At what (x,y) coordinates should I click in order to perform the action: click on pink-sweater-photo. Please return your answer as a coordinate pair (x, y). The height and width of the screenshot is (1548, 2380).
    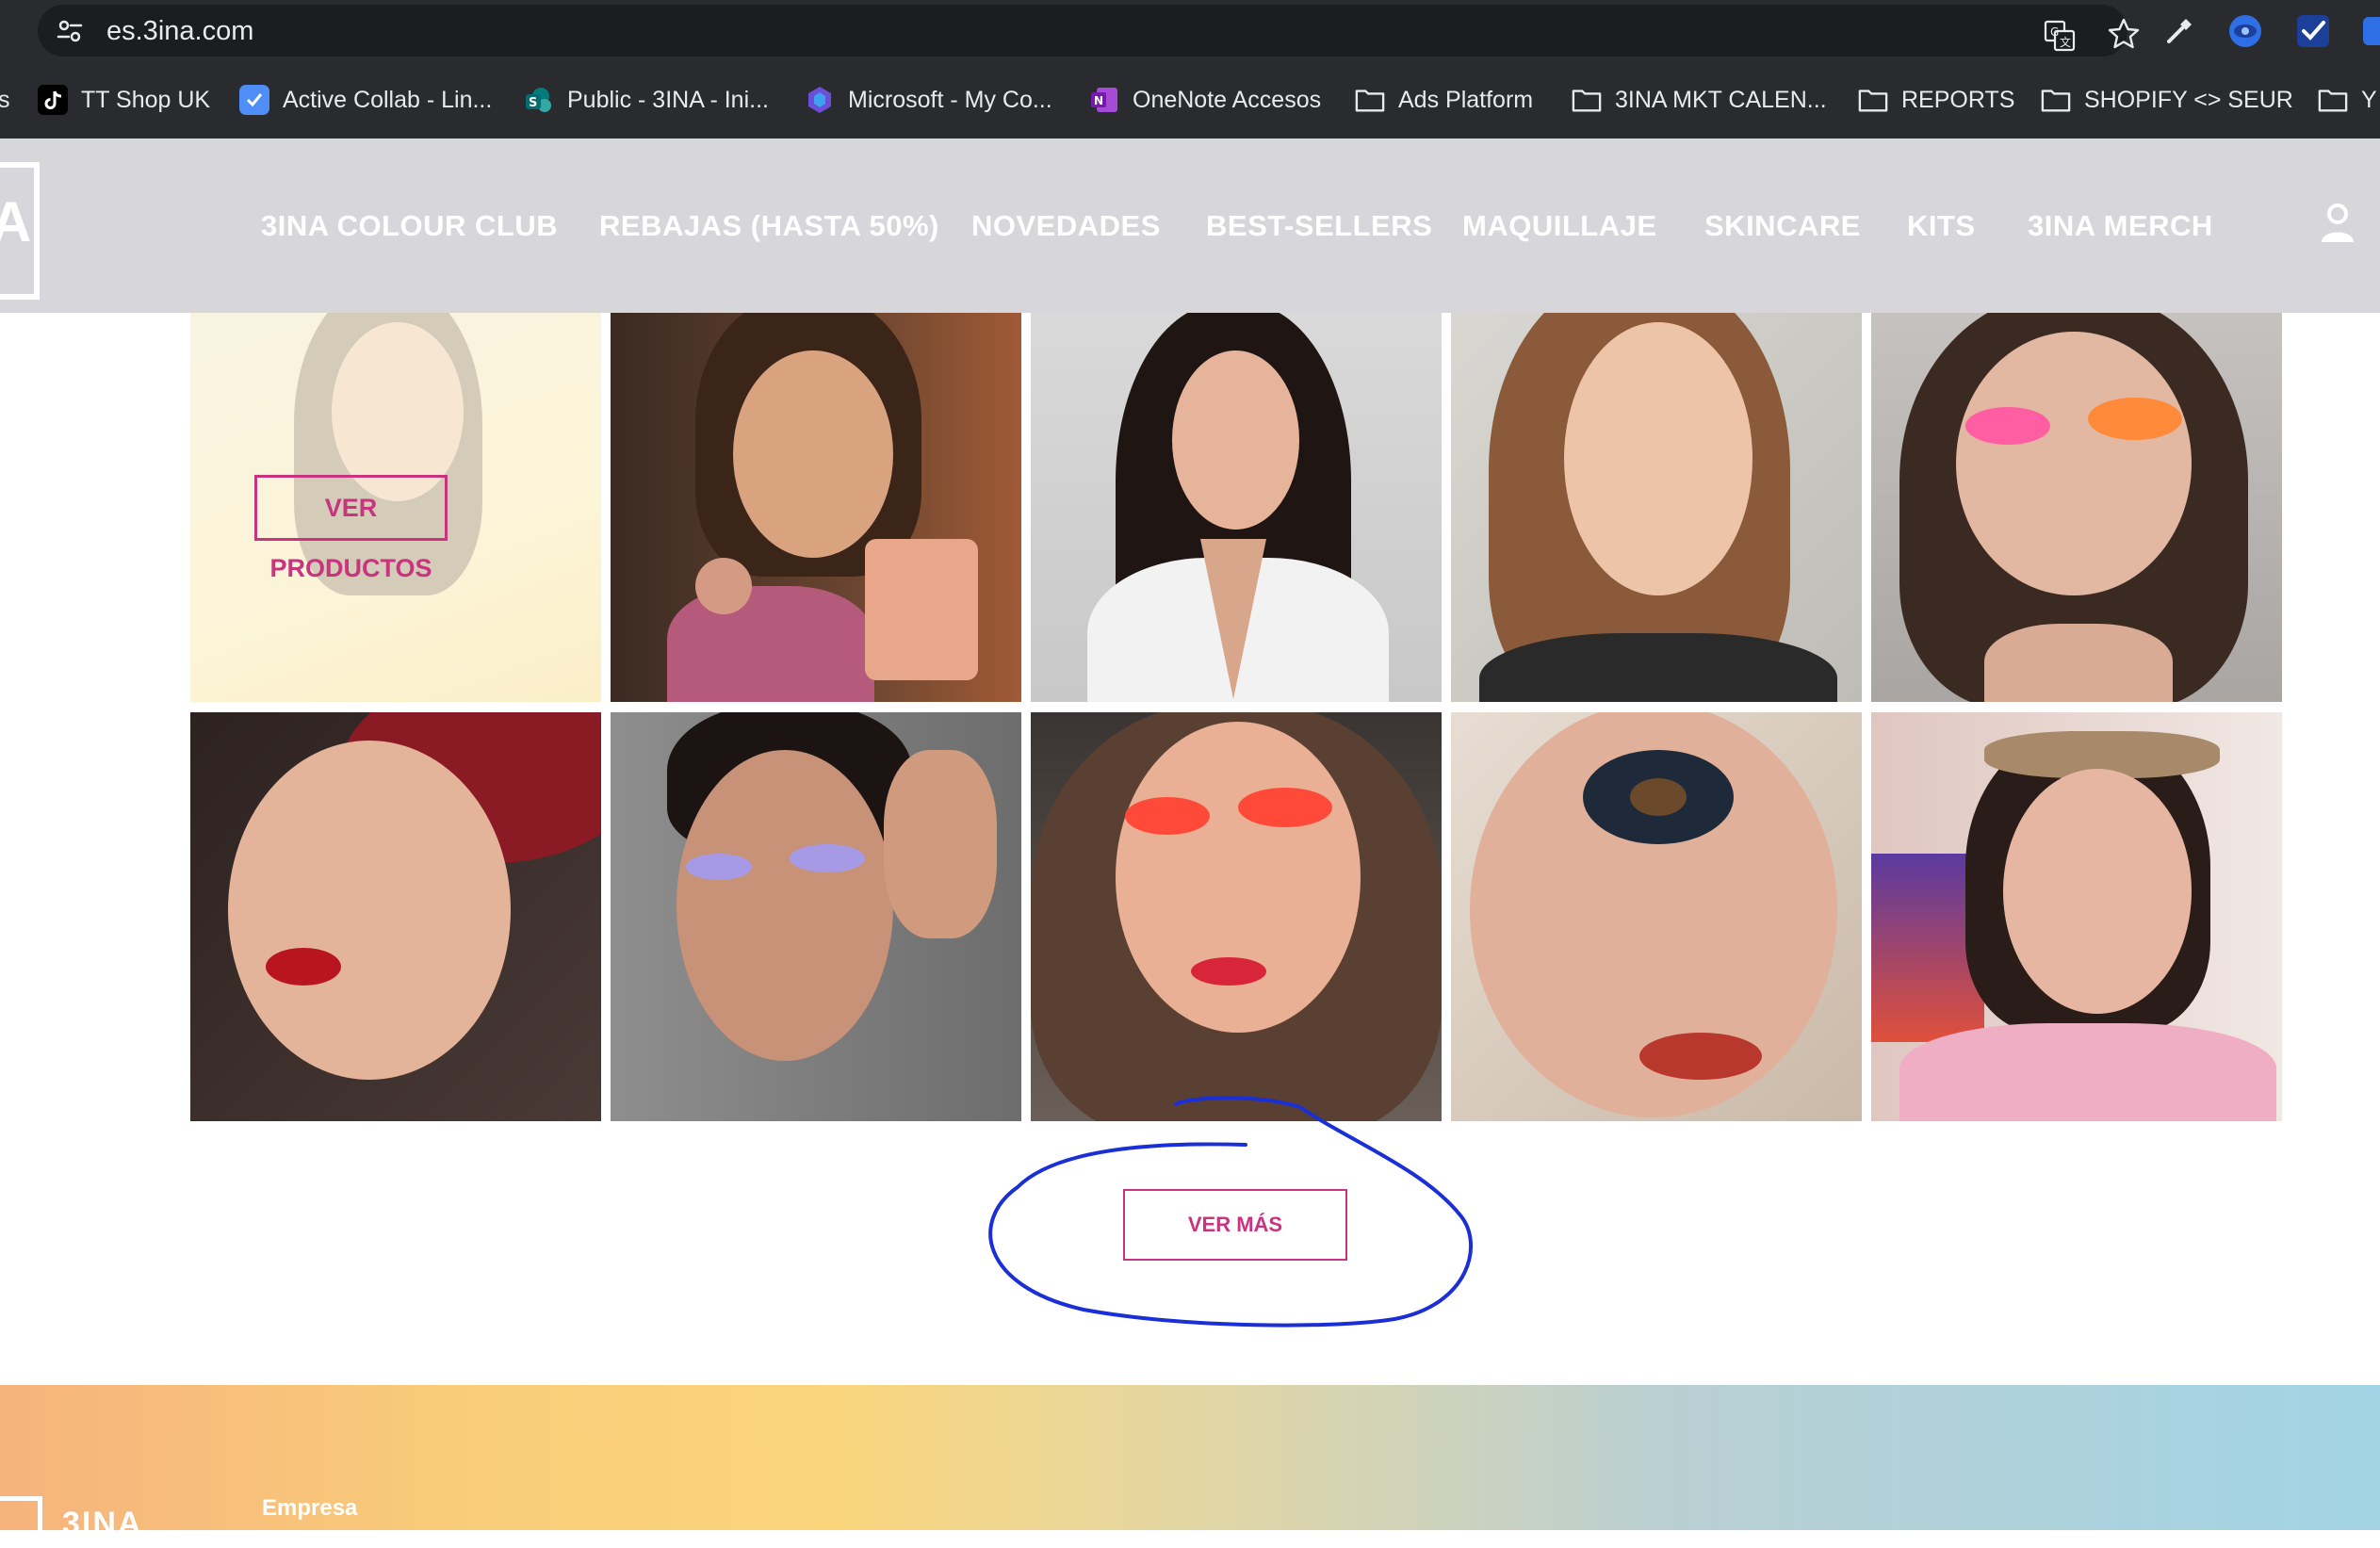
    Looking at the image, I should click on (2076, 917).